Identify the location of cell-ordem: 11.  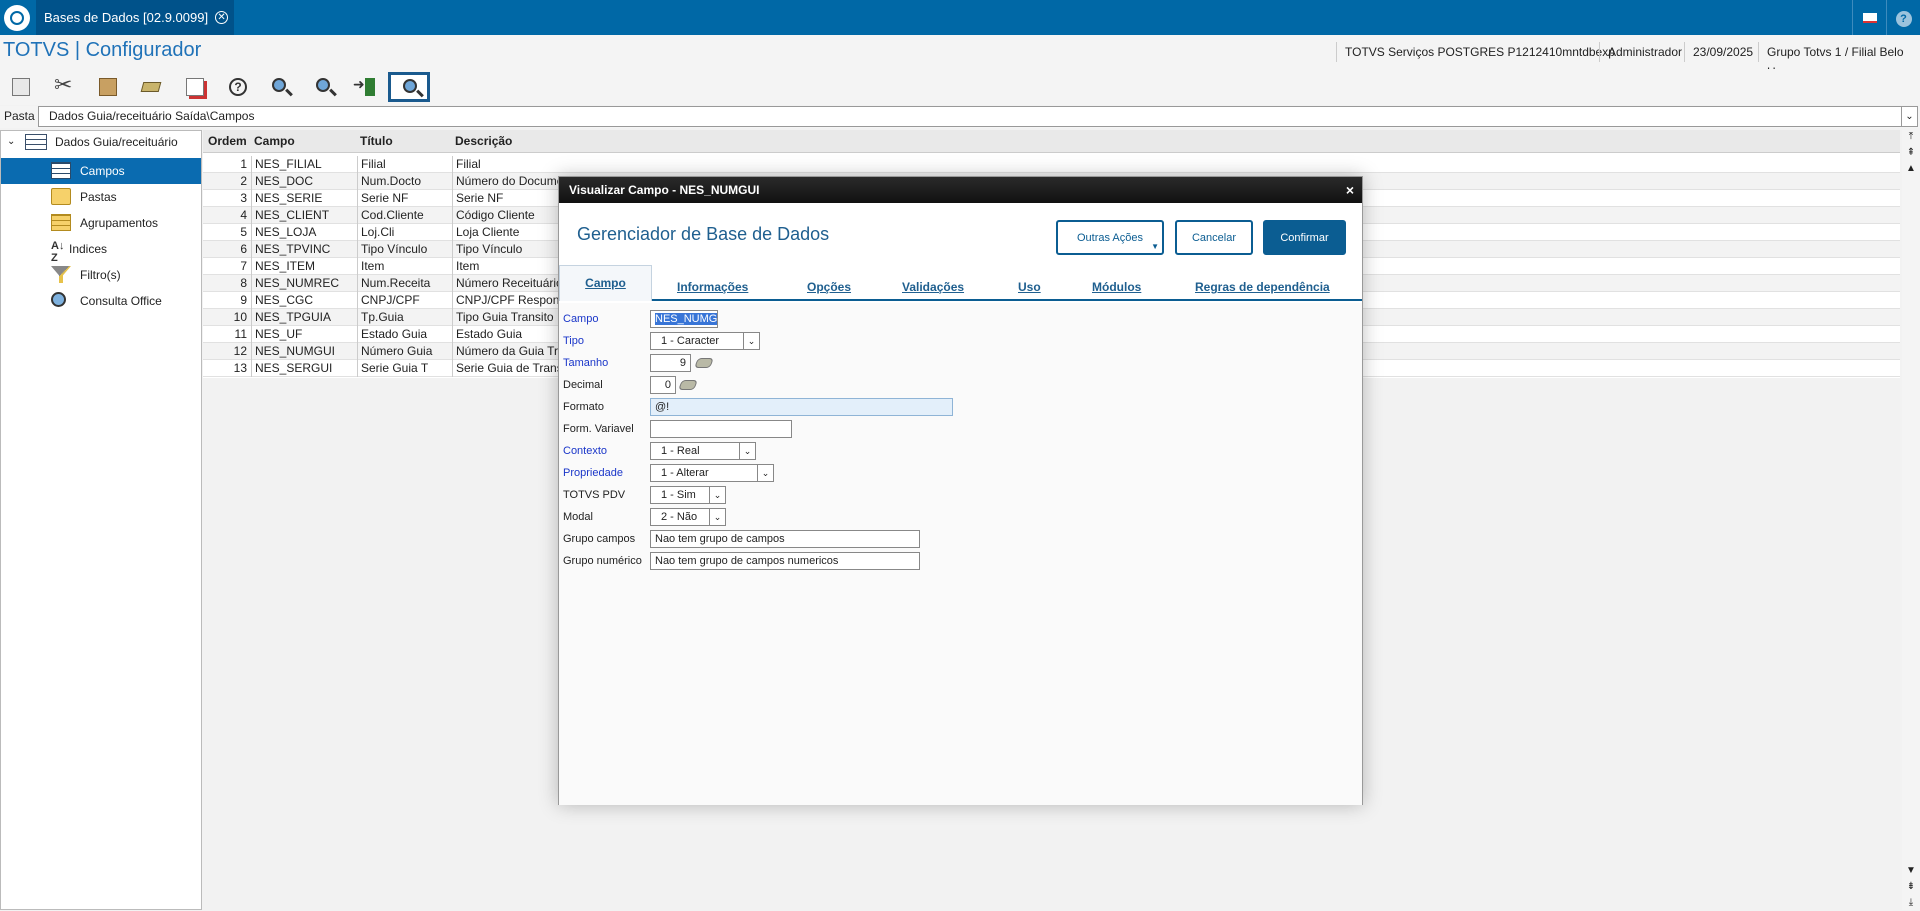
(240, 334).